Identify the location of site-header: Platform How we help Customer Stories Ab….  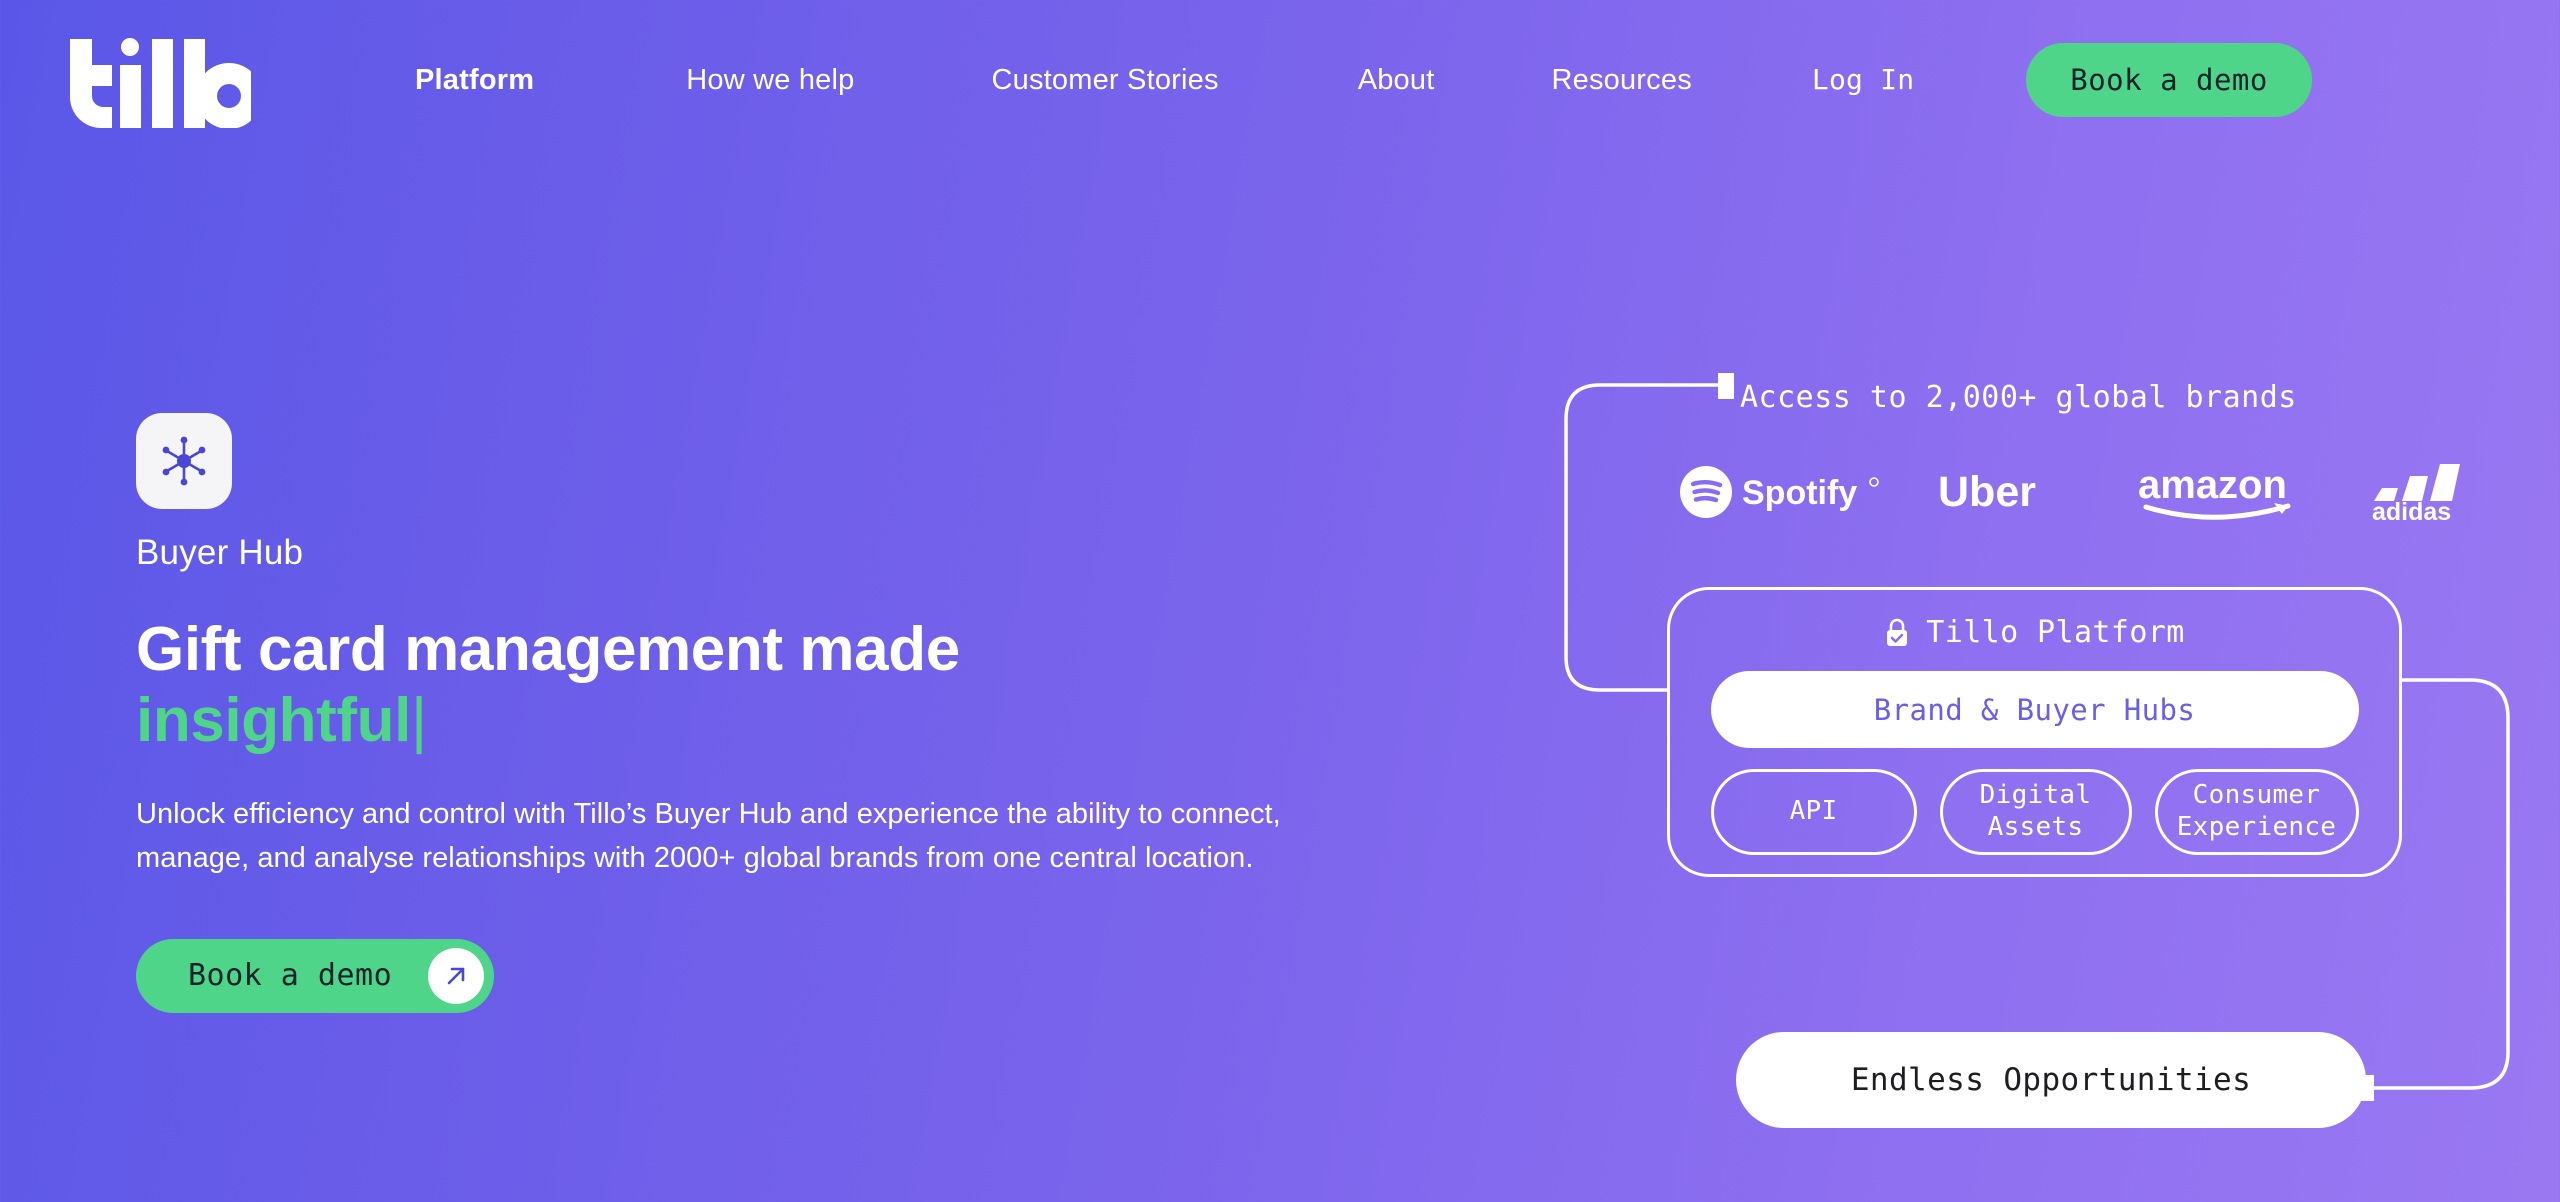
(1280, 80).